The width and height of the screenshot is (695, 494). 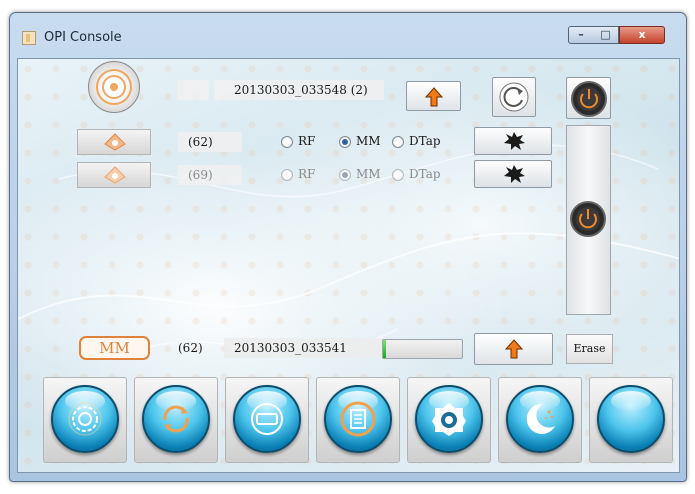 What do you see at coordinates (290, 348) in the screenshot?
I see `status-session-label: 20130303_033541` at bounding box center [290, 348].